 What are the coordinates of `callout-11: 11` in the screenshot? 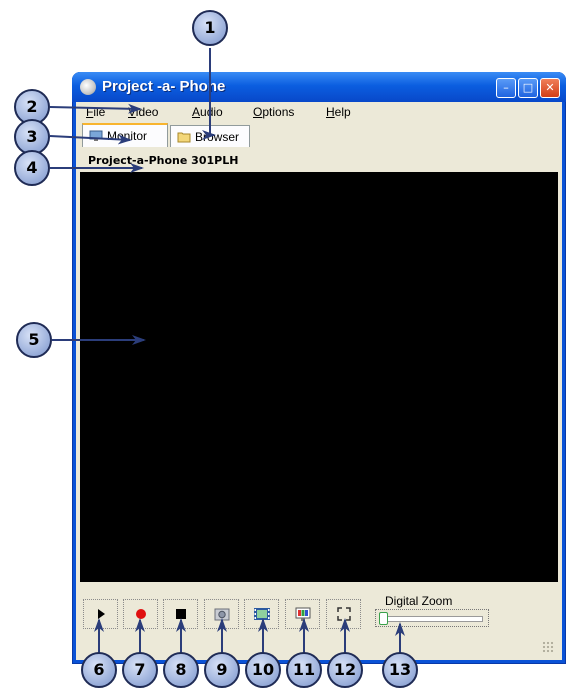 It's located at (304, 670).